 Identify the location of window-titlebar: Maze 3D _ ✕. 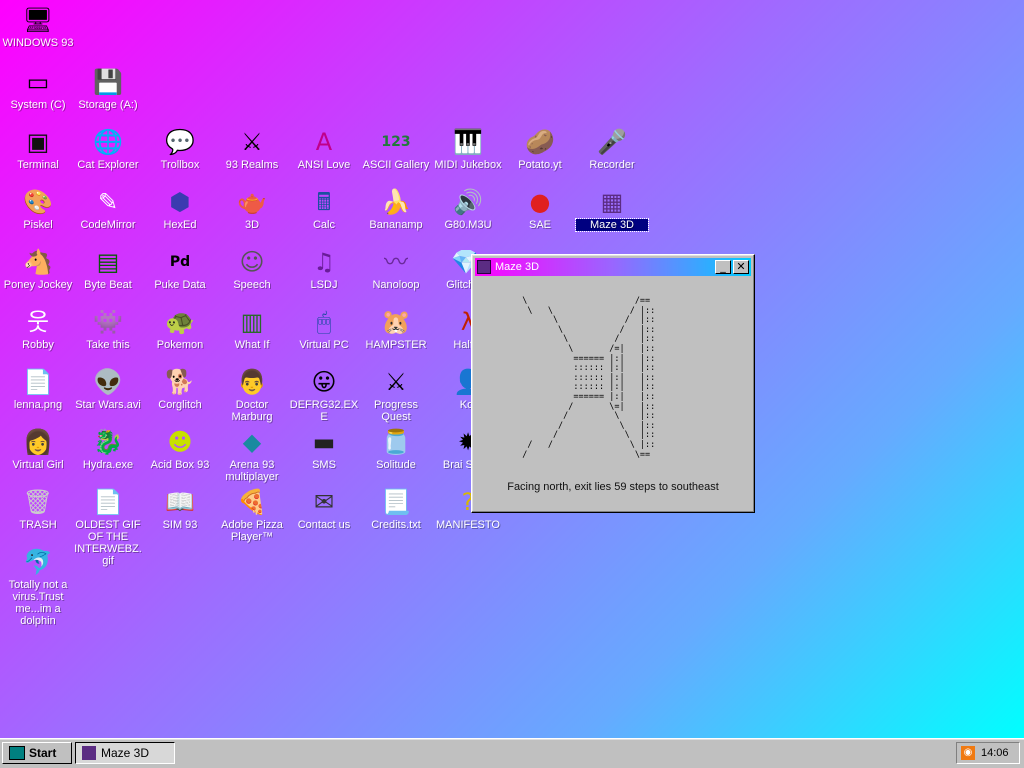
(613, 267).